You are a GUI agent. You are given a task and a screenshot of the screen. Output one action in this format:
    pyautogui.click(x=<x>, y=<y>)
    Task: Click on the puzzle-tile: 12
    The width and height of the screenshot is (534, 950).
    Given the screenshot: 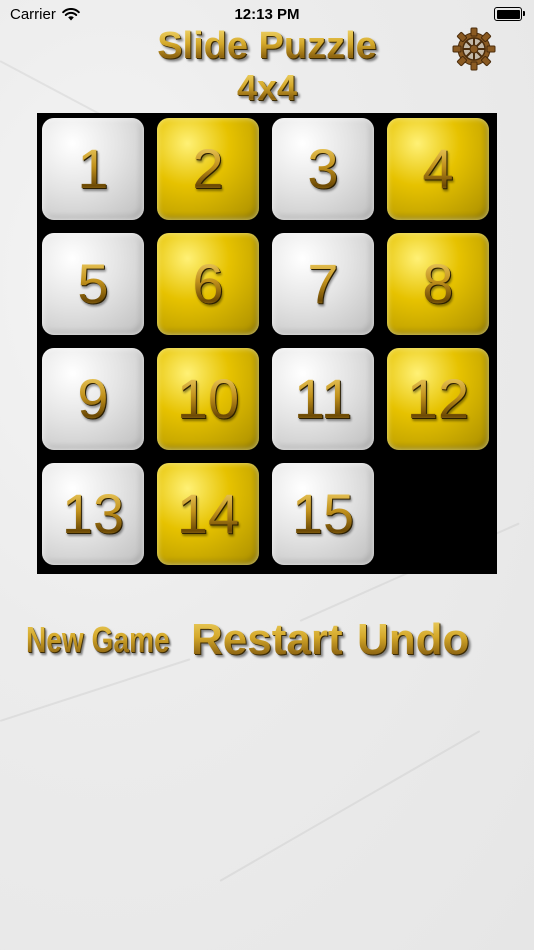 What is the action you would take?
    pyautogui.click(x=438, y=399)
    